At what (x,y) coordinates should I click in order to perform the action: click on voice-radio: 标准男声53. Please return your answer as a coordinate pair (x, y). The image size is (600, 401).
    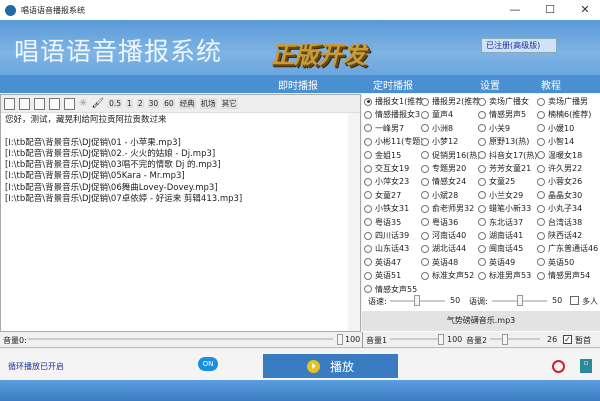
    Looking at the image, I should click on (504, 275).